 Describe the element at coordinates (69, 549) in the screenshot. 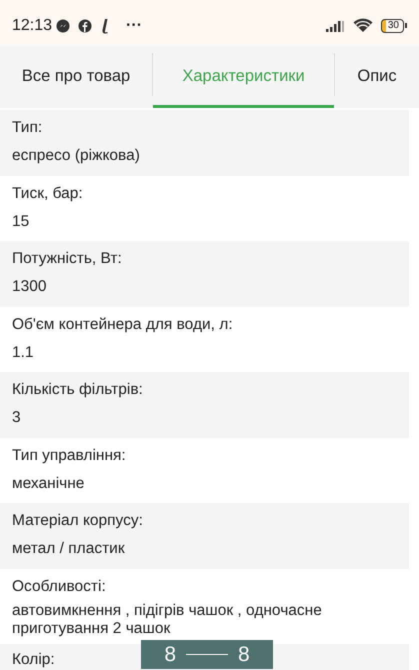

I see `spec-value: метал / пластик` at that location.